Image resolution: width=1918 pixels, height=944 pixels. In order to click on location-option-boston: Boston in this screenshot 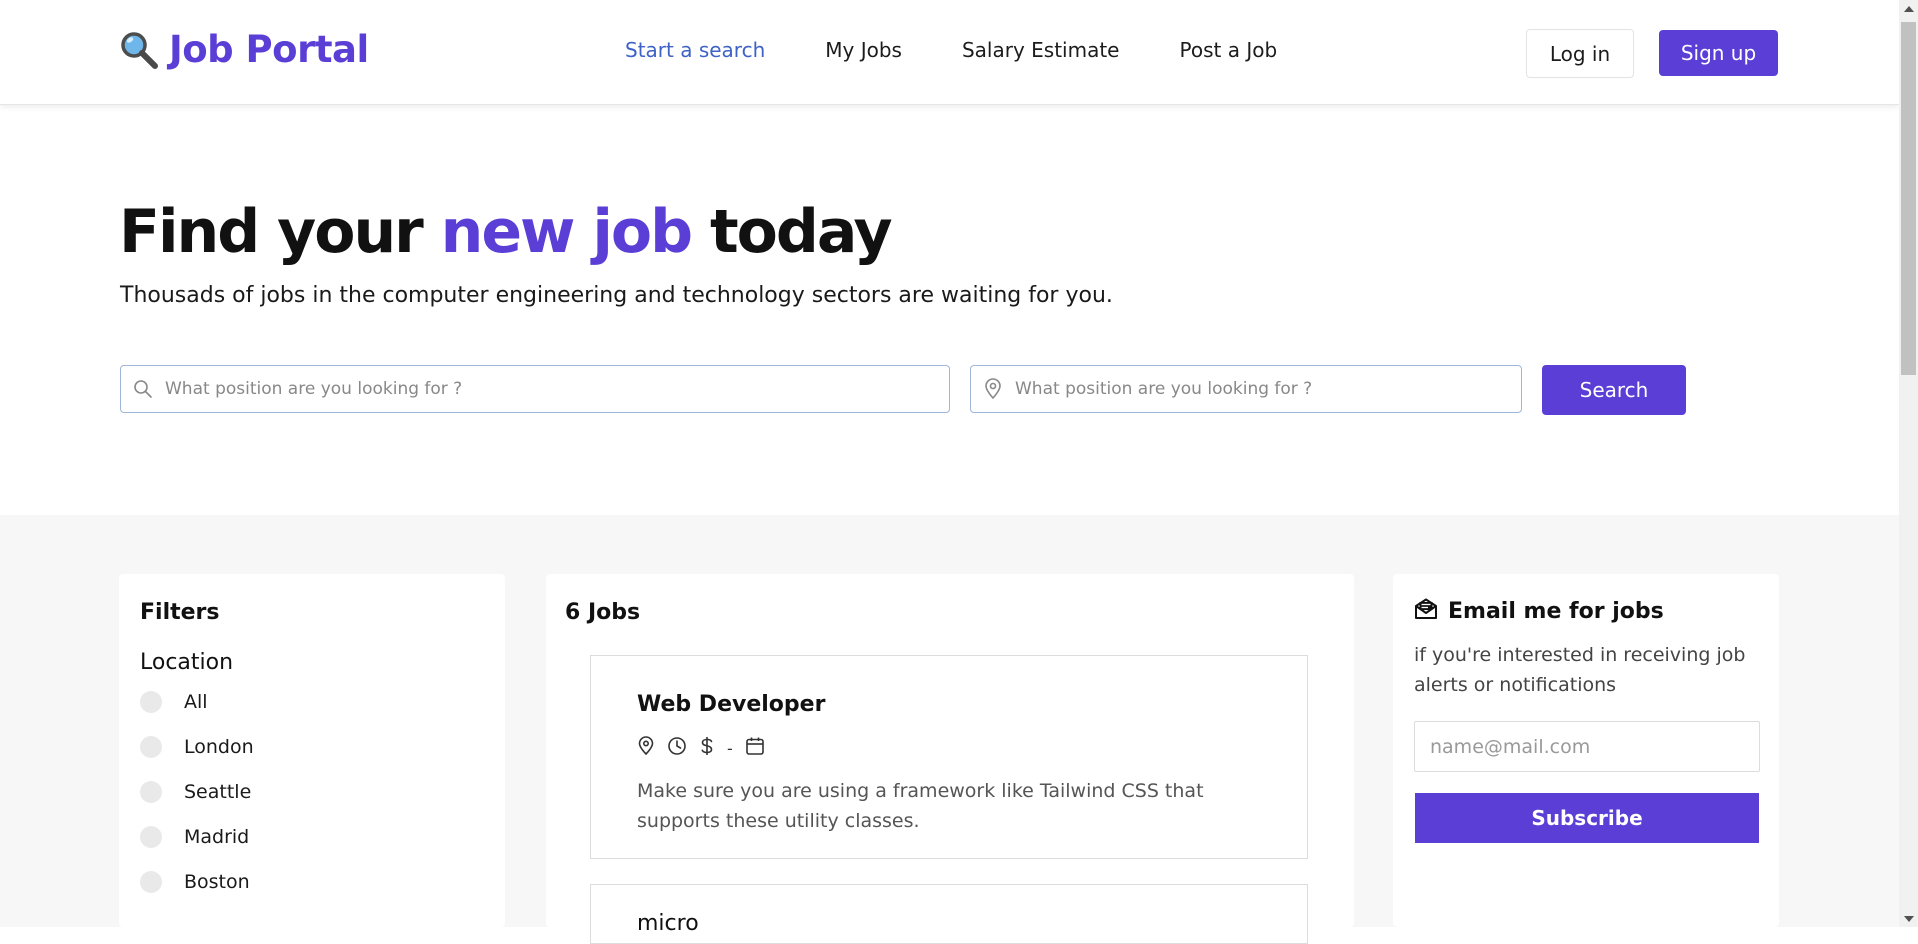, I will do `click(195, 882)`.